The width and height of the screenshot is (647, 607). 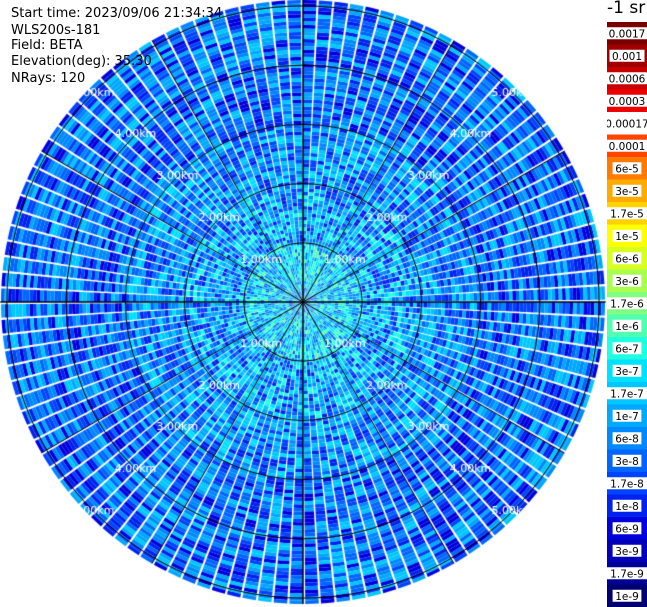 What do you see at coordinates (627, 439) in the screenshot?
I see `colorbar-tick-label: 6e-8` at bounding box center [627, 439].